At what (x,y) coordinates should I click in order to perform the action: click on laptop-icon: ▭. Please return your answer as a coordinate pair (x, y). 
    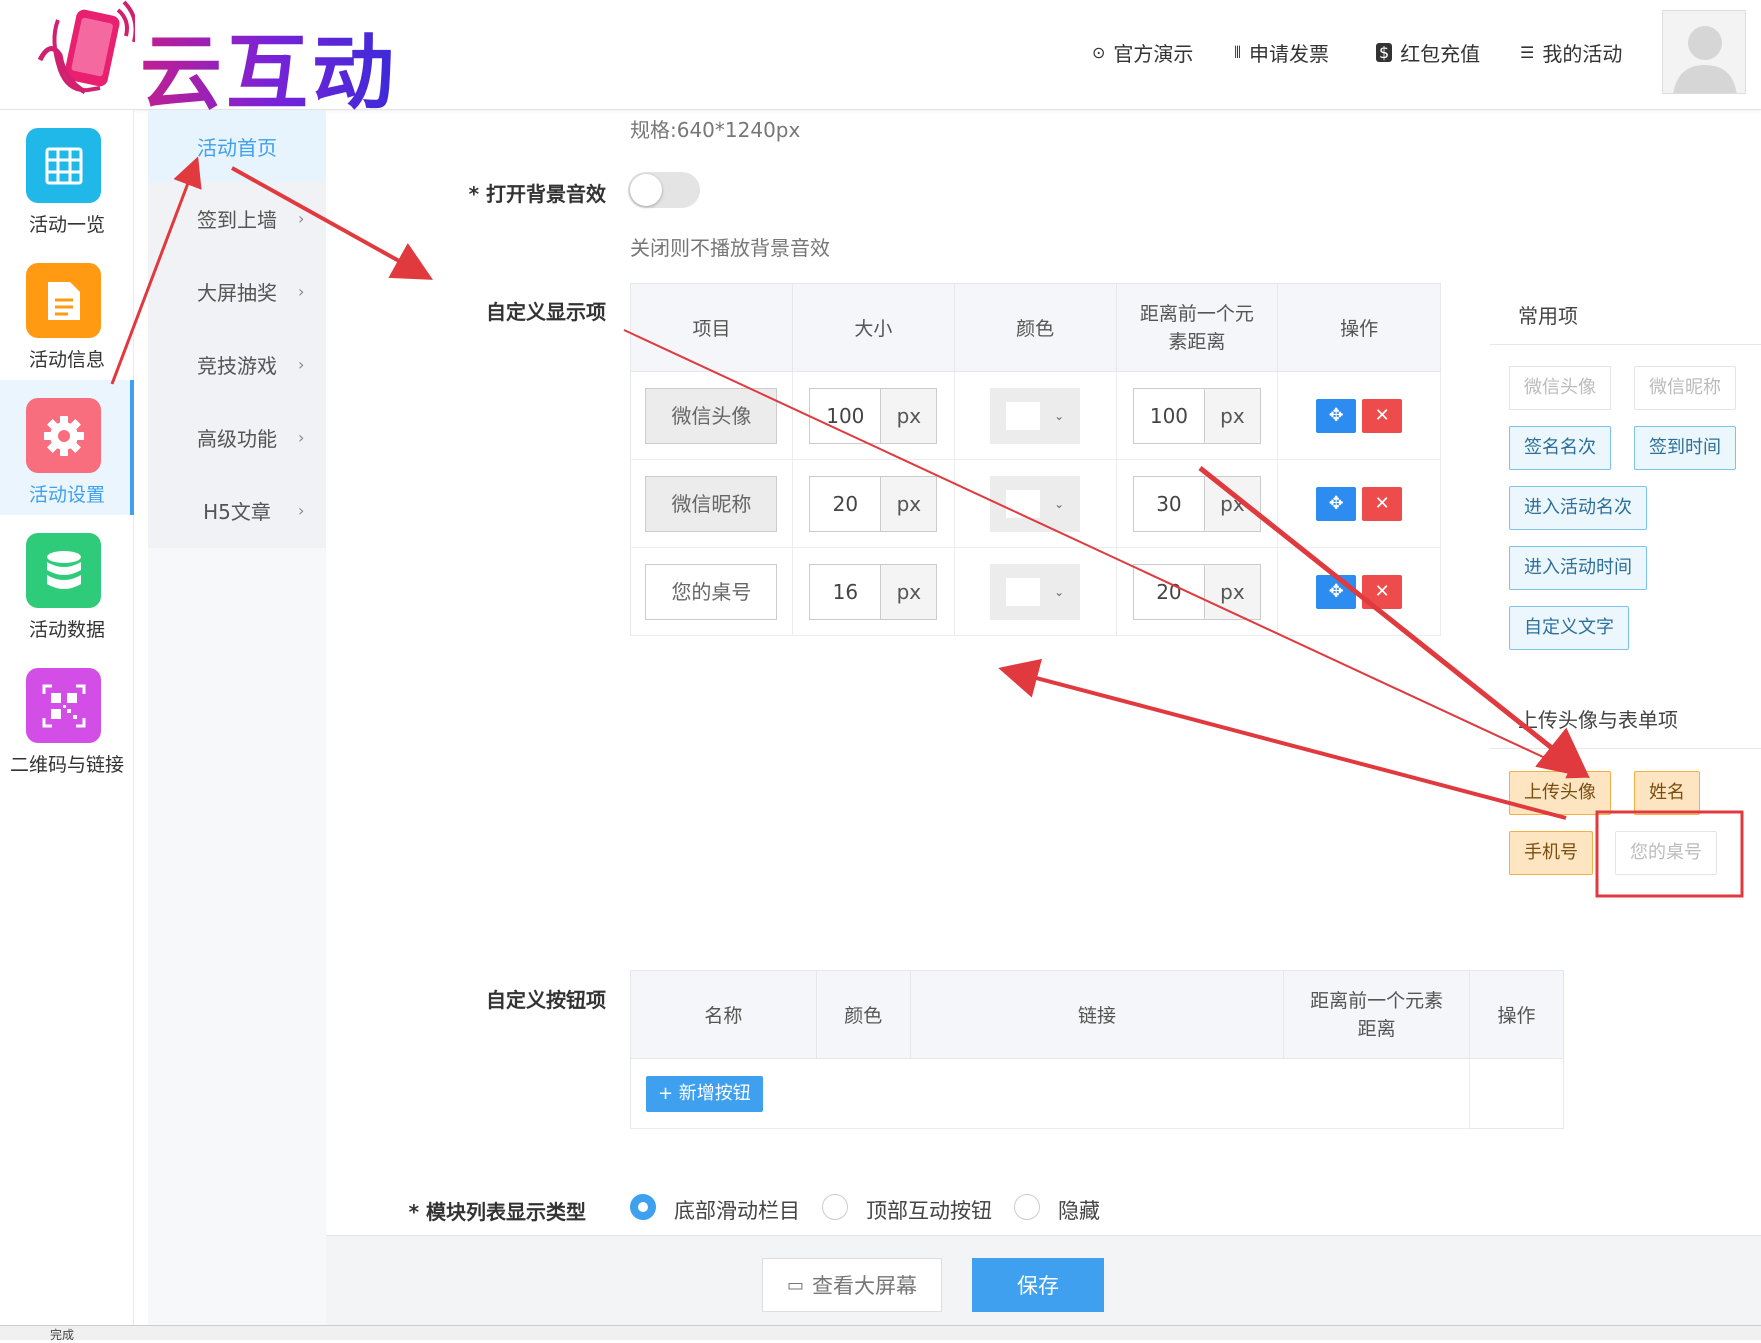
    Looking at the image, I should click on (795, 1285).